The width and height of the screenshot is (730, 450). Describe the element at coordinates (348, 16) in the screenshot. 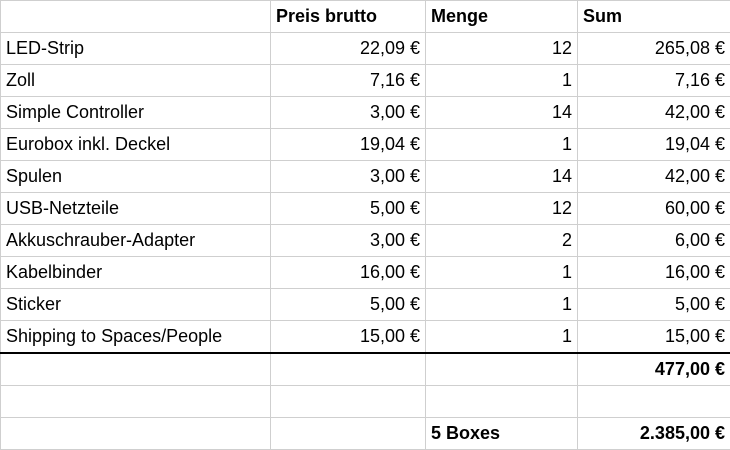

I see `header-cell-price: Preis brutto` at that location.